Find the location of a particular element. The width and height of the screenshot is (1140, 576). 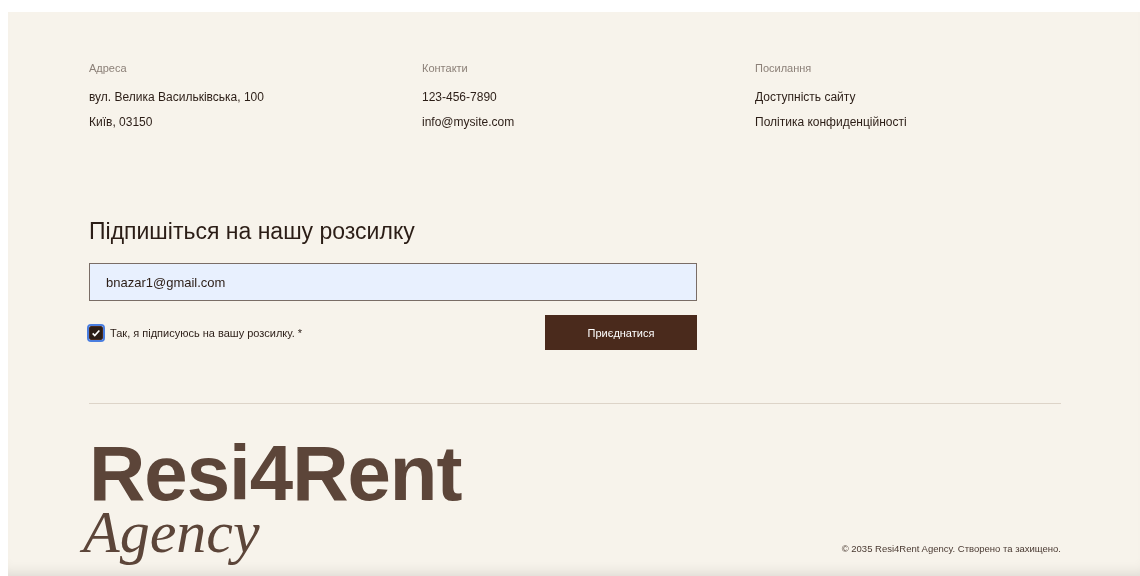

consent-label: Так, я підписуюсь на вашу розсилку. * is located at coordinates (206, 332).